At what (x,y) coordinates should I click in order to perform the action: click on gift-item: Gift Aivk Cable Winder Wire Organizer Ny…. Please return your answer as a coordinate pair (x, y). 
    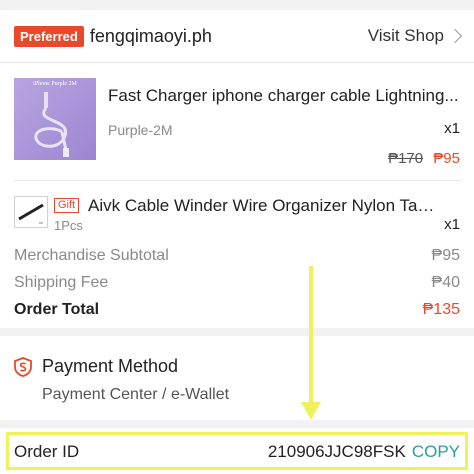
    Looking at the image, I should click on (237, 214).